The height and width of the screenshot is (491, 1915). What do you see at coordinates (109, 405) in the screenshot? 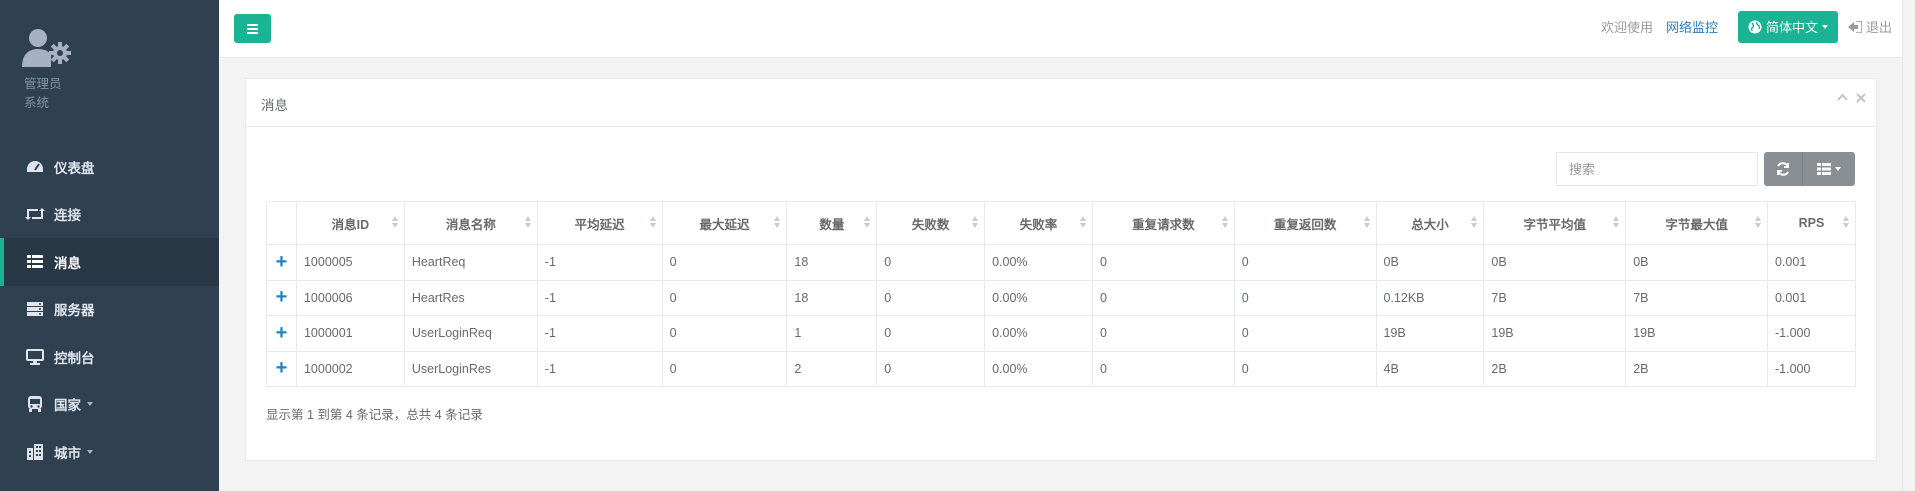
I see `sidebar-item-country: 国家` at bounding box center [109, 405].